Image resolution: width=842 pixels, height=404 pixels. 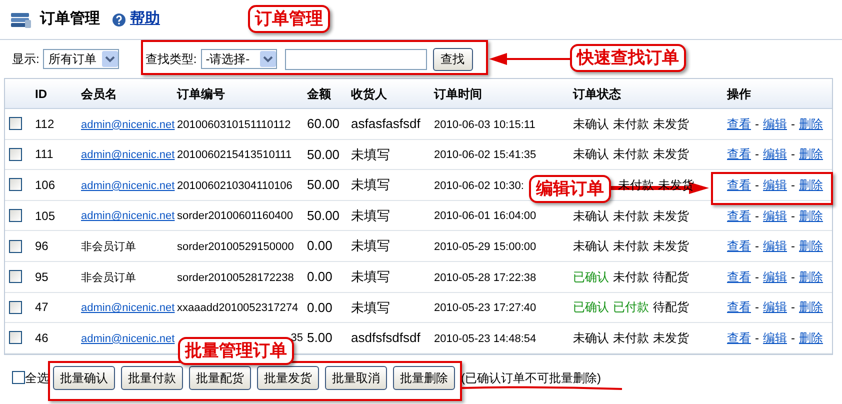 I want to click on column-header: 操作, so click(x=739, y=93).